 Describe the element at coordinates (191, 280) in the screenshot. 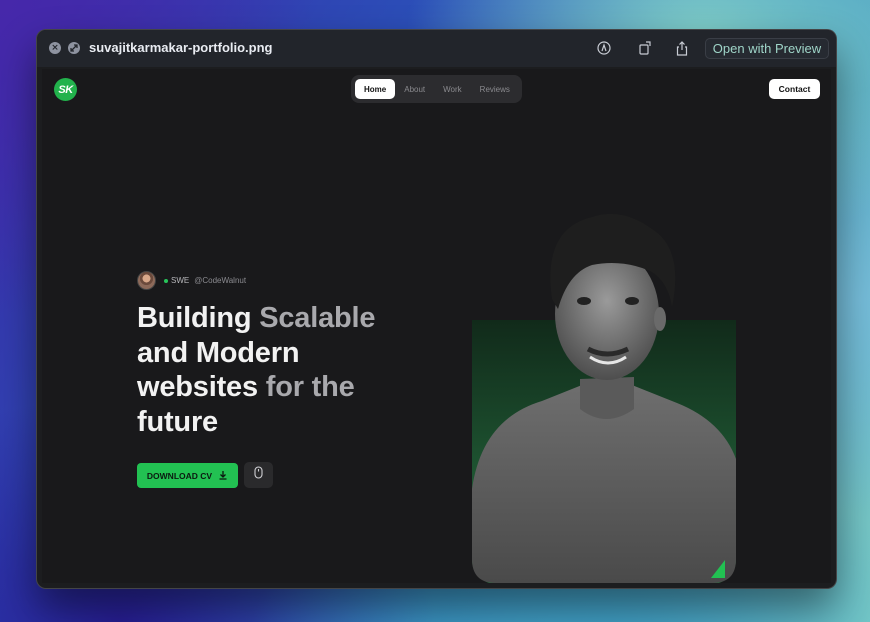

I see `role-badge: SWE @CodeWalnut` at that location.